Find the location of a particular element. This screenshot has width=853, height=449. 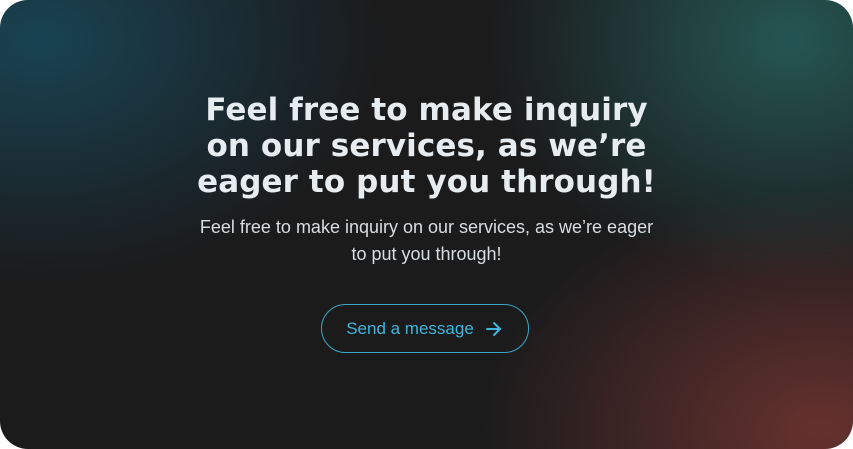

send-message-label: Send a message is located at coordinates (410, 328).